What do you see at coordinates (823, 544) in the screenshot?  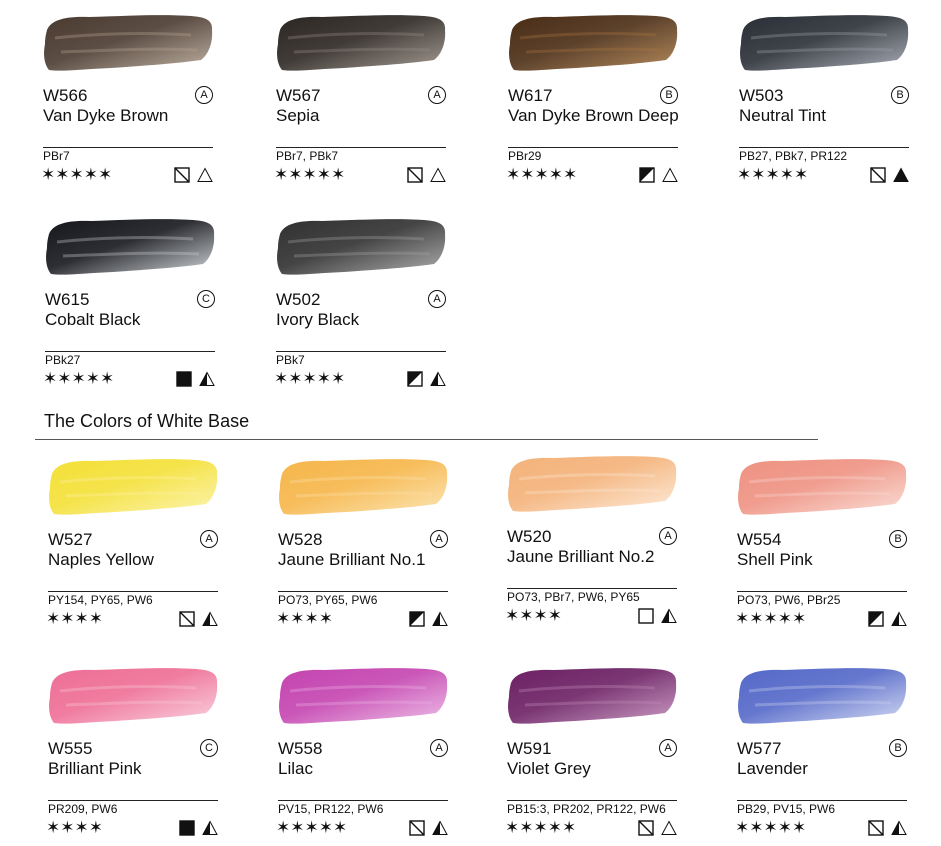 I see `color-card-w554: W554 Shell Pink B PO73, PW6, PBr25 ✶✶✶✶✶` at bounding box center [823, 544].